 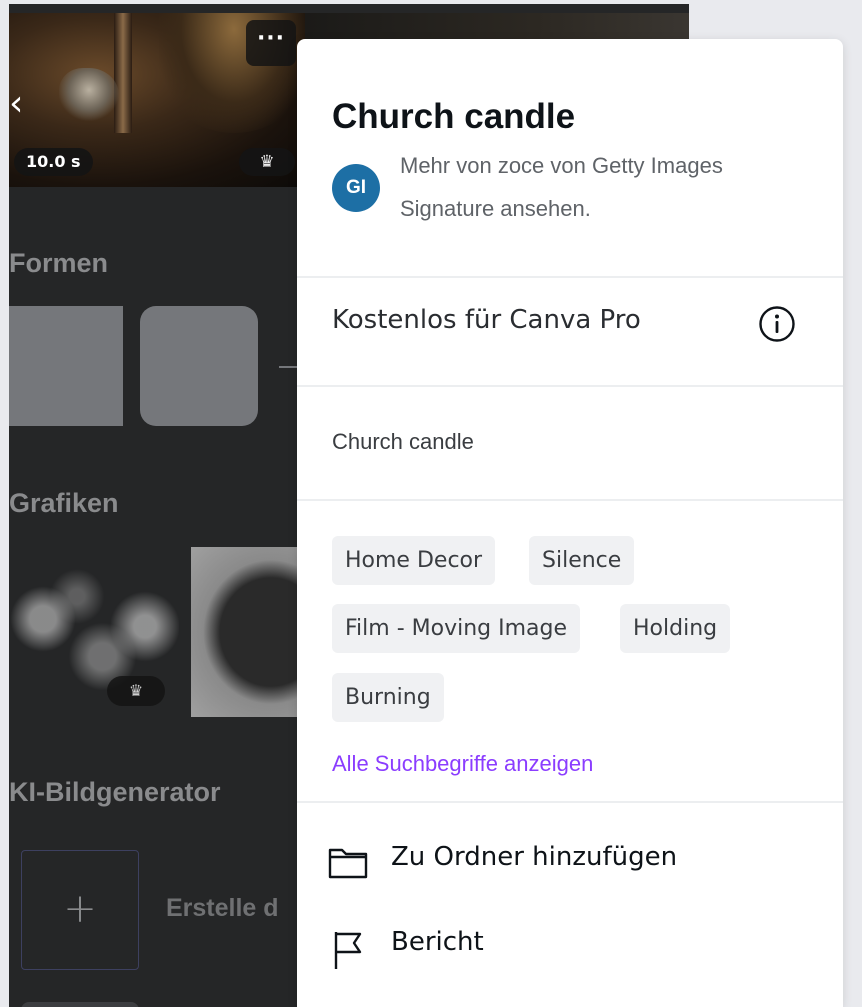 What do you see at coordinates (454, 116) in the screenshot?
I see `media-title: Church candle` at bounding box center [454, 116].